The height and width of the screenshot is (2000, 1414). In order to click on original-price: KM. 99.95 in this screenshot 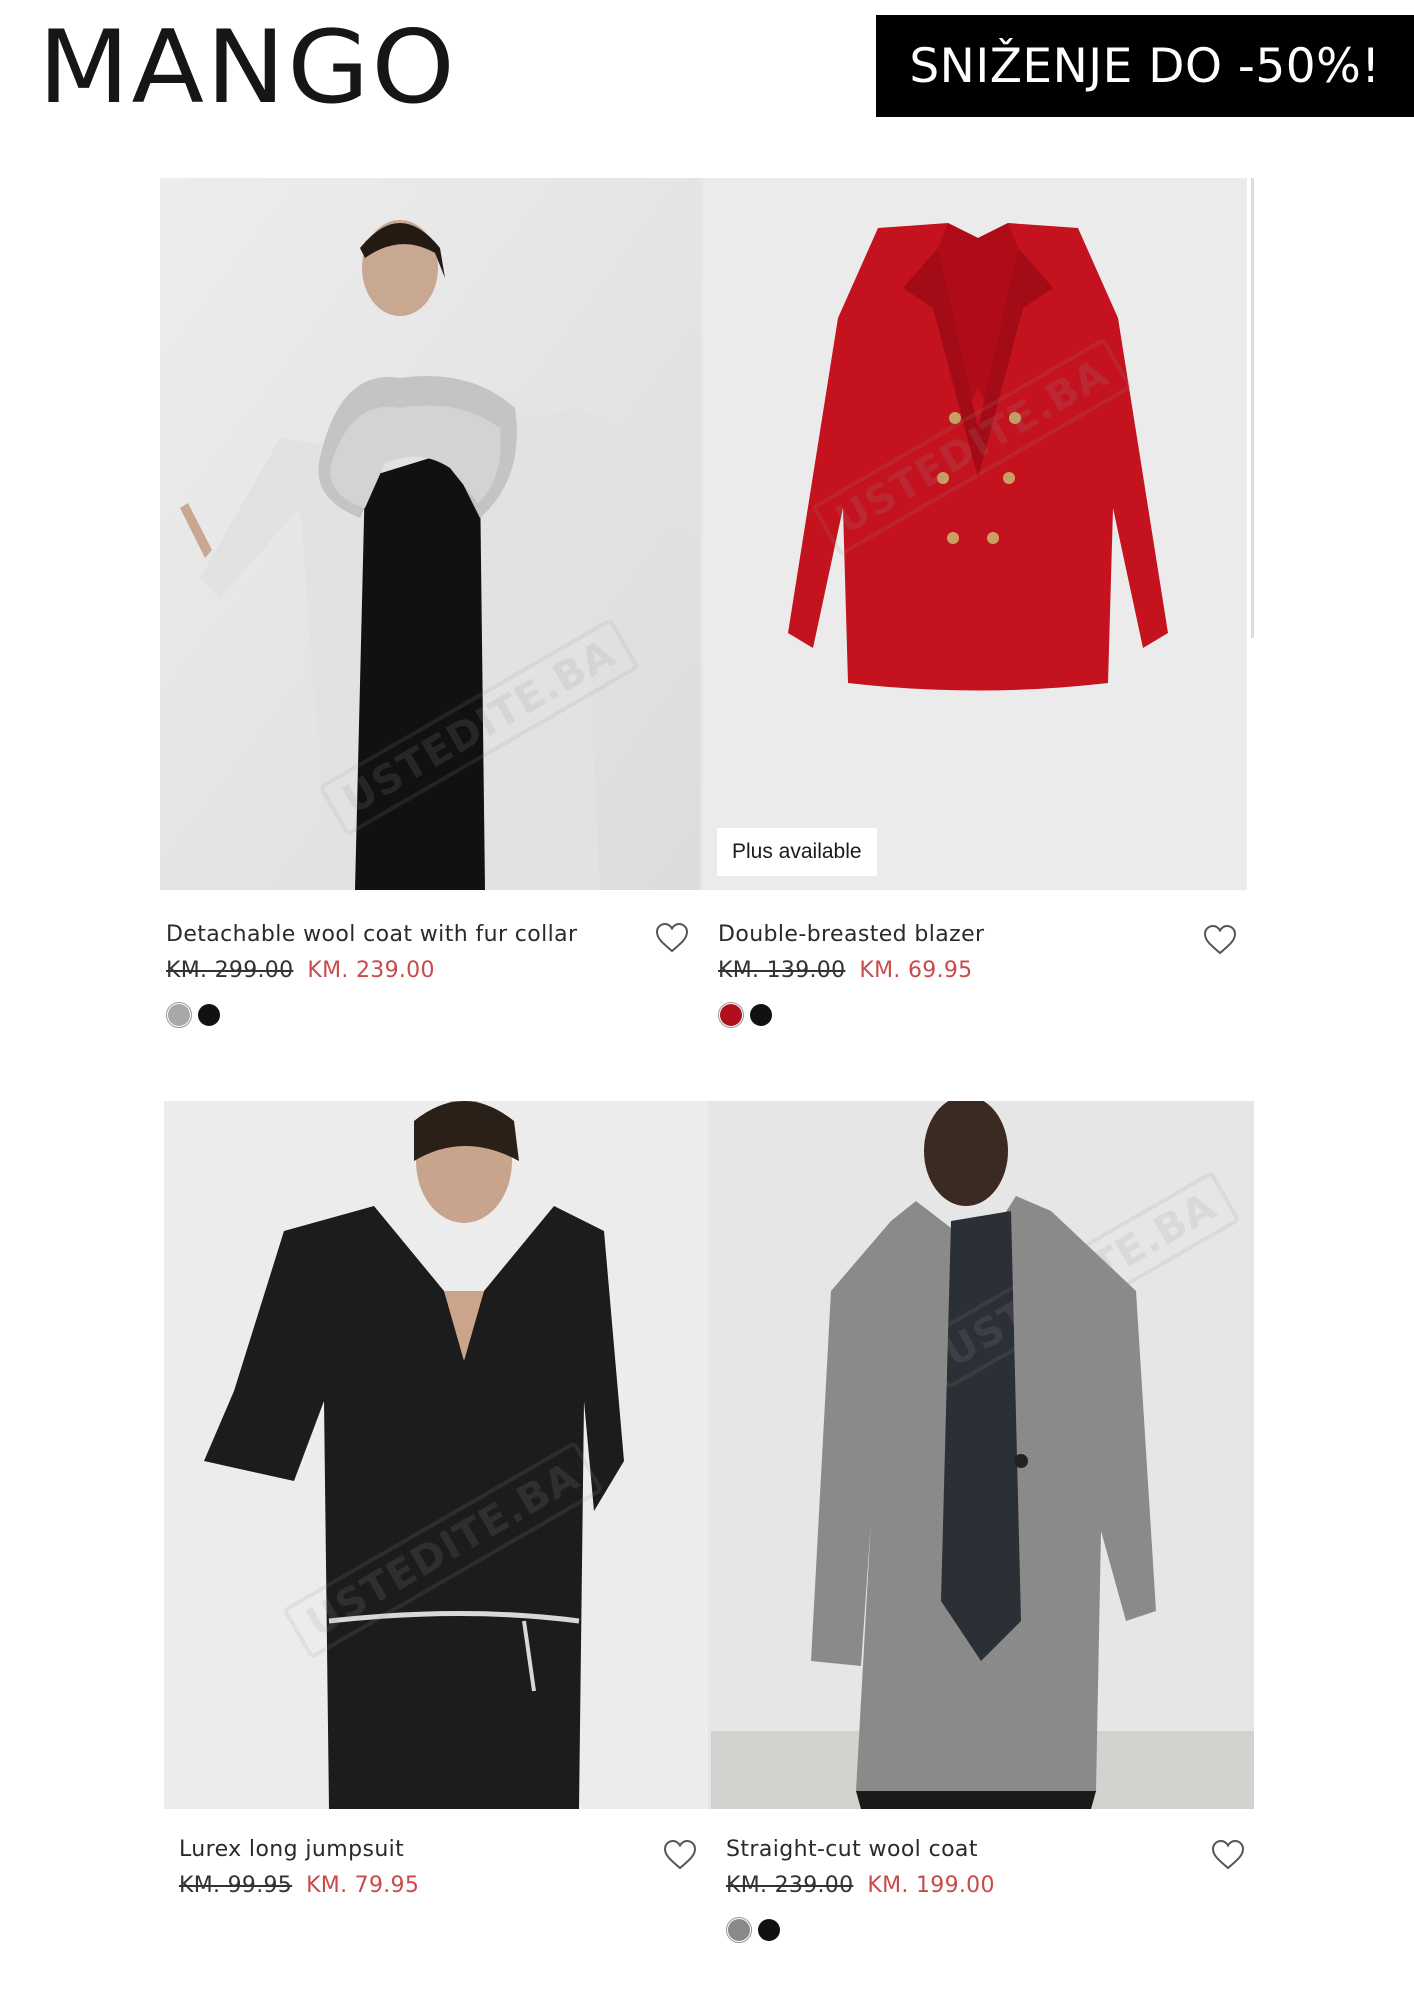, I will do `click(236, 1885)`.